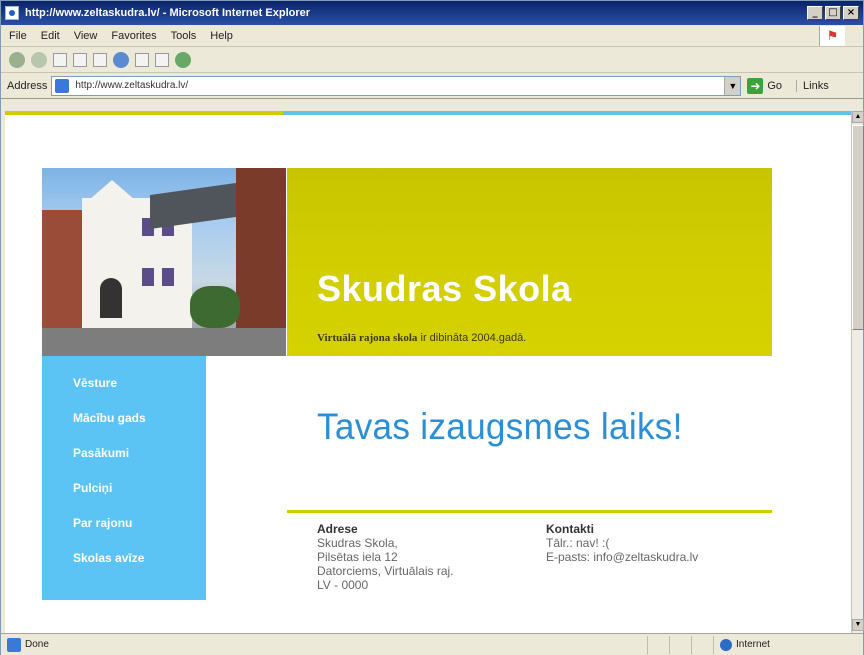  Describe the element at coordinates (183, 59) in the screenshot. I see `media-icon` at that location.